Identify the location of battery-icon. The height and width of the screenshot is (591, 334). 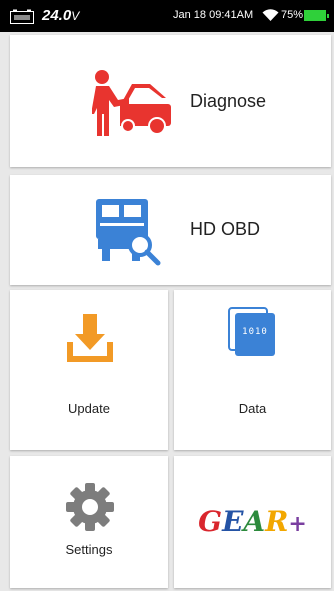
(316, 15).